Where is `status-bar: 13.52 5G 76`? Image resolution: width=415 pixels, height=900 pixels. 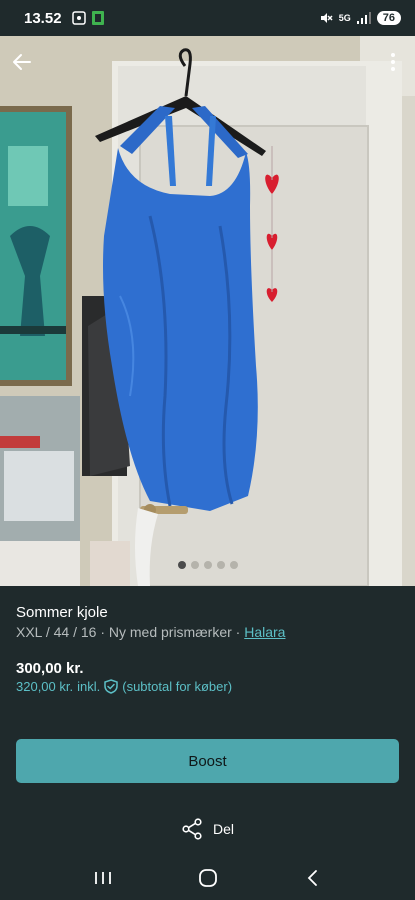
status-bar: 13.52 5G 76 is located at coordinates (207, 18).